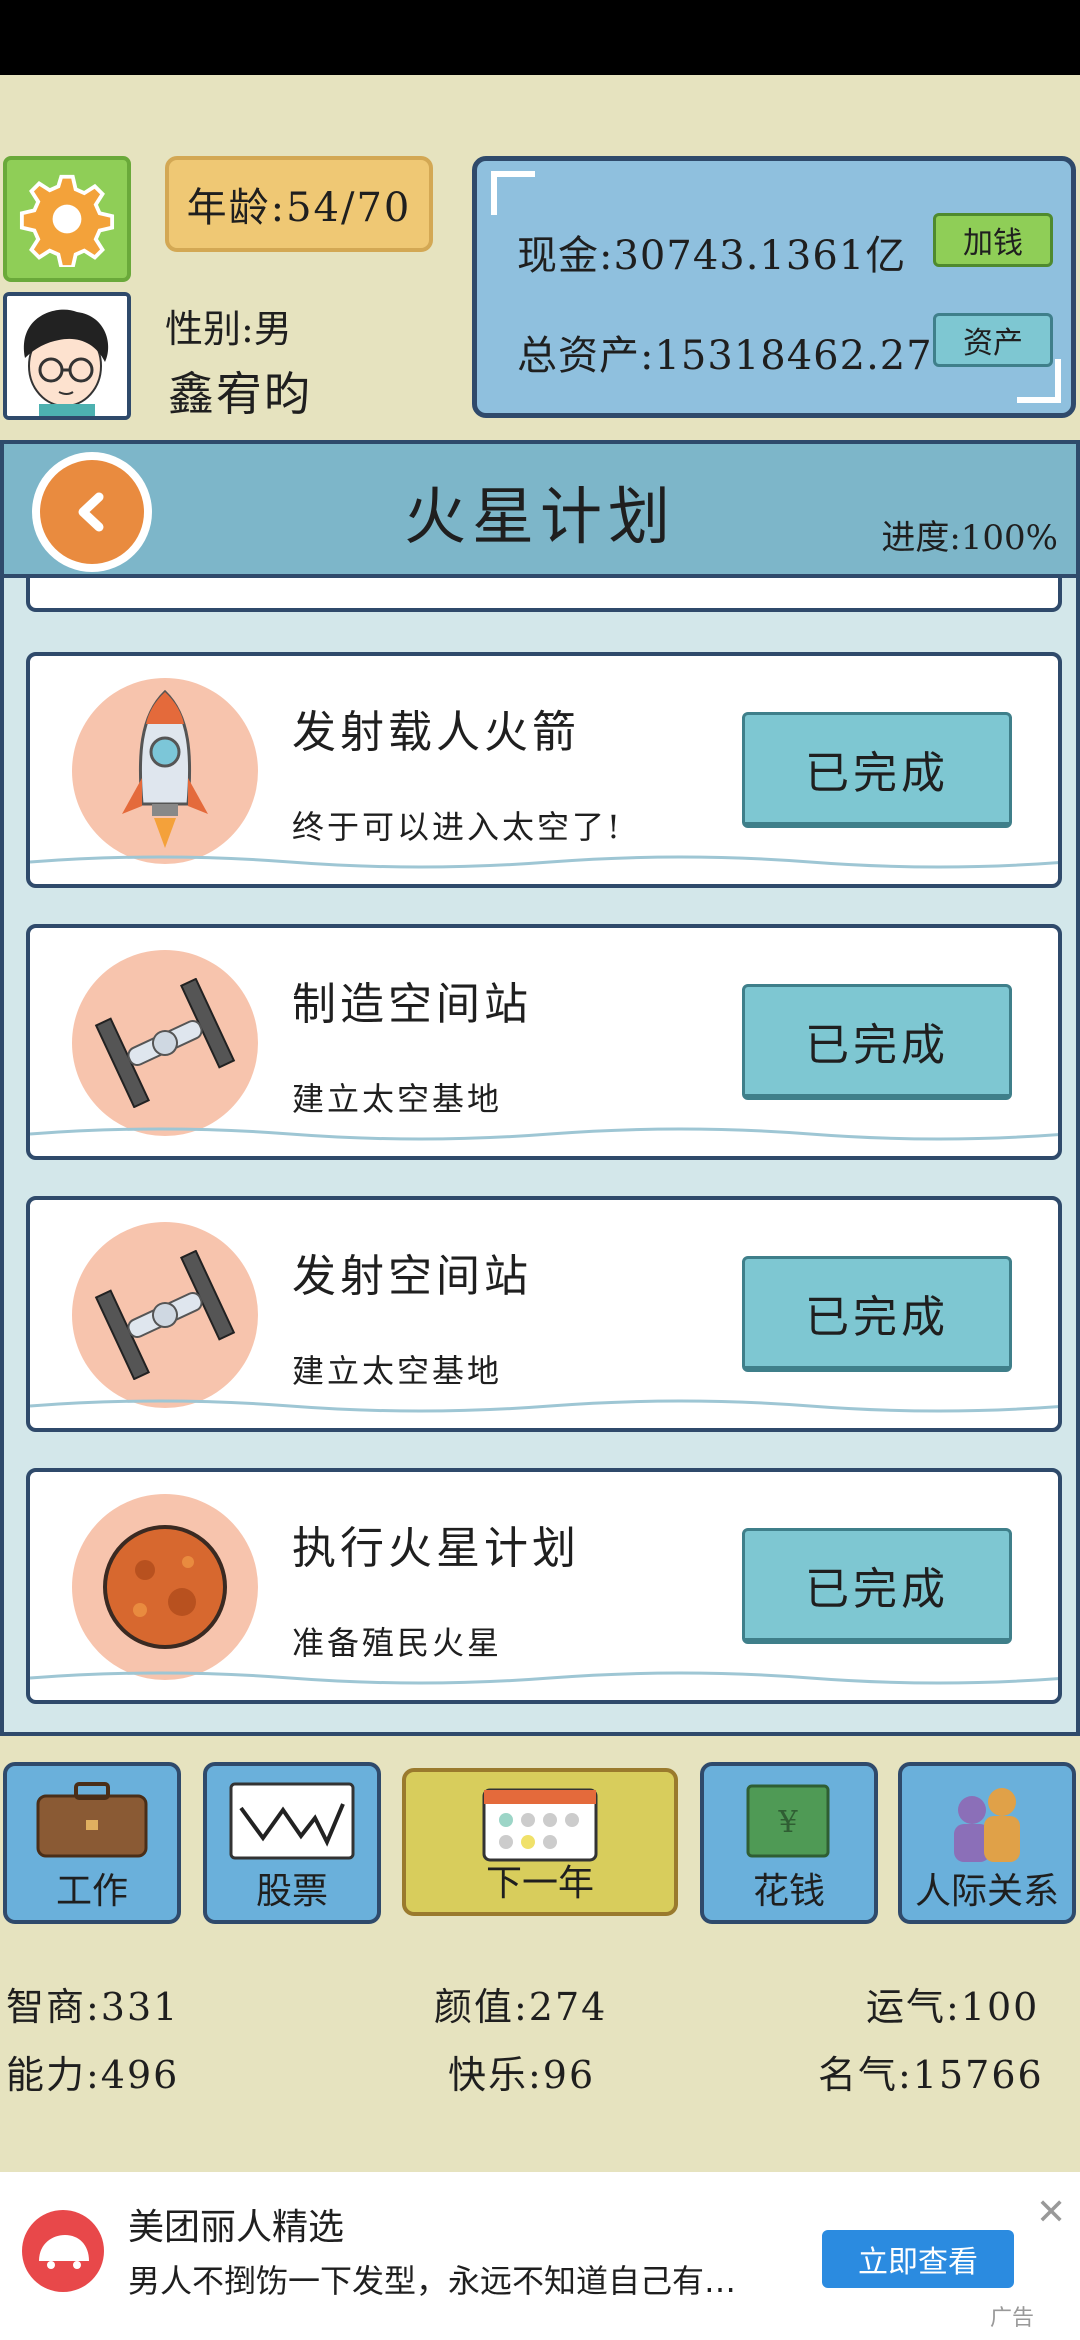 The height and width of the screenshot is (2340, 1080). Describe the element at coordinates (412, 1276) in the screenshot. I see `task-title: 发射空间站` at that location.